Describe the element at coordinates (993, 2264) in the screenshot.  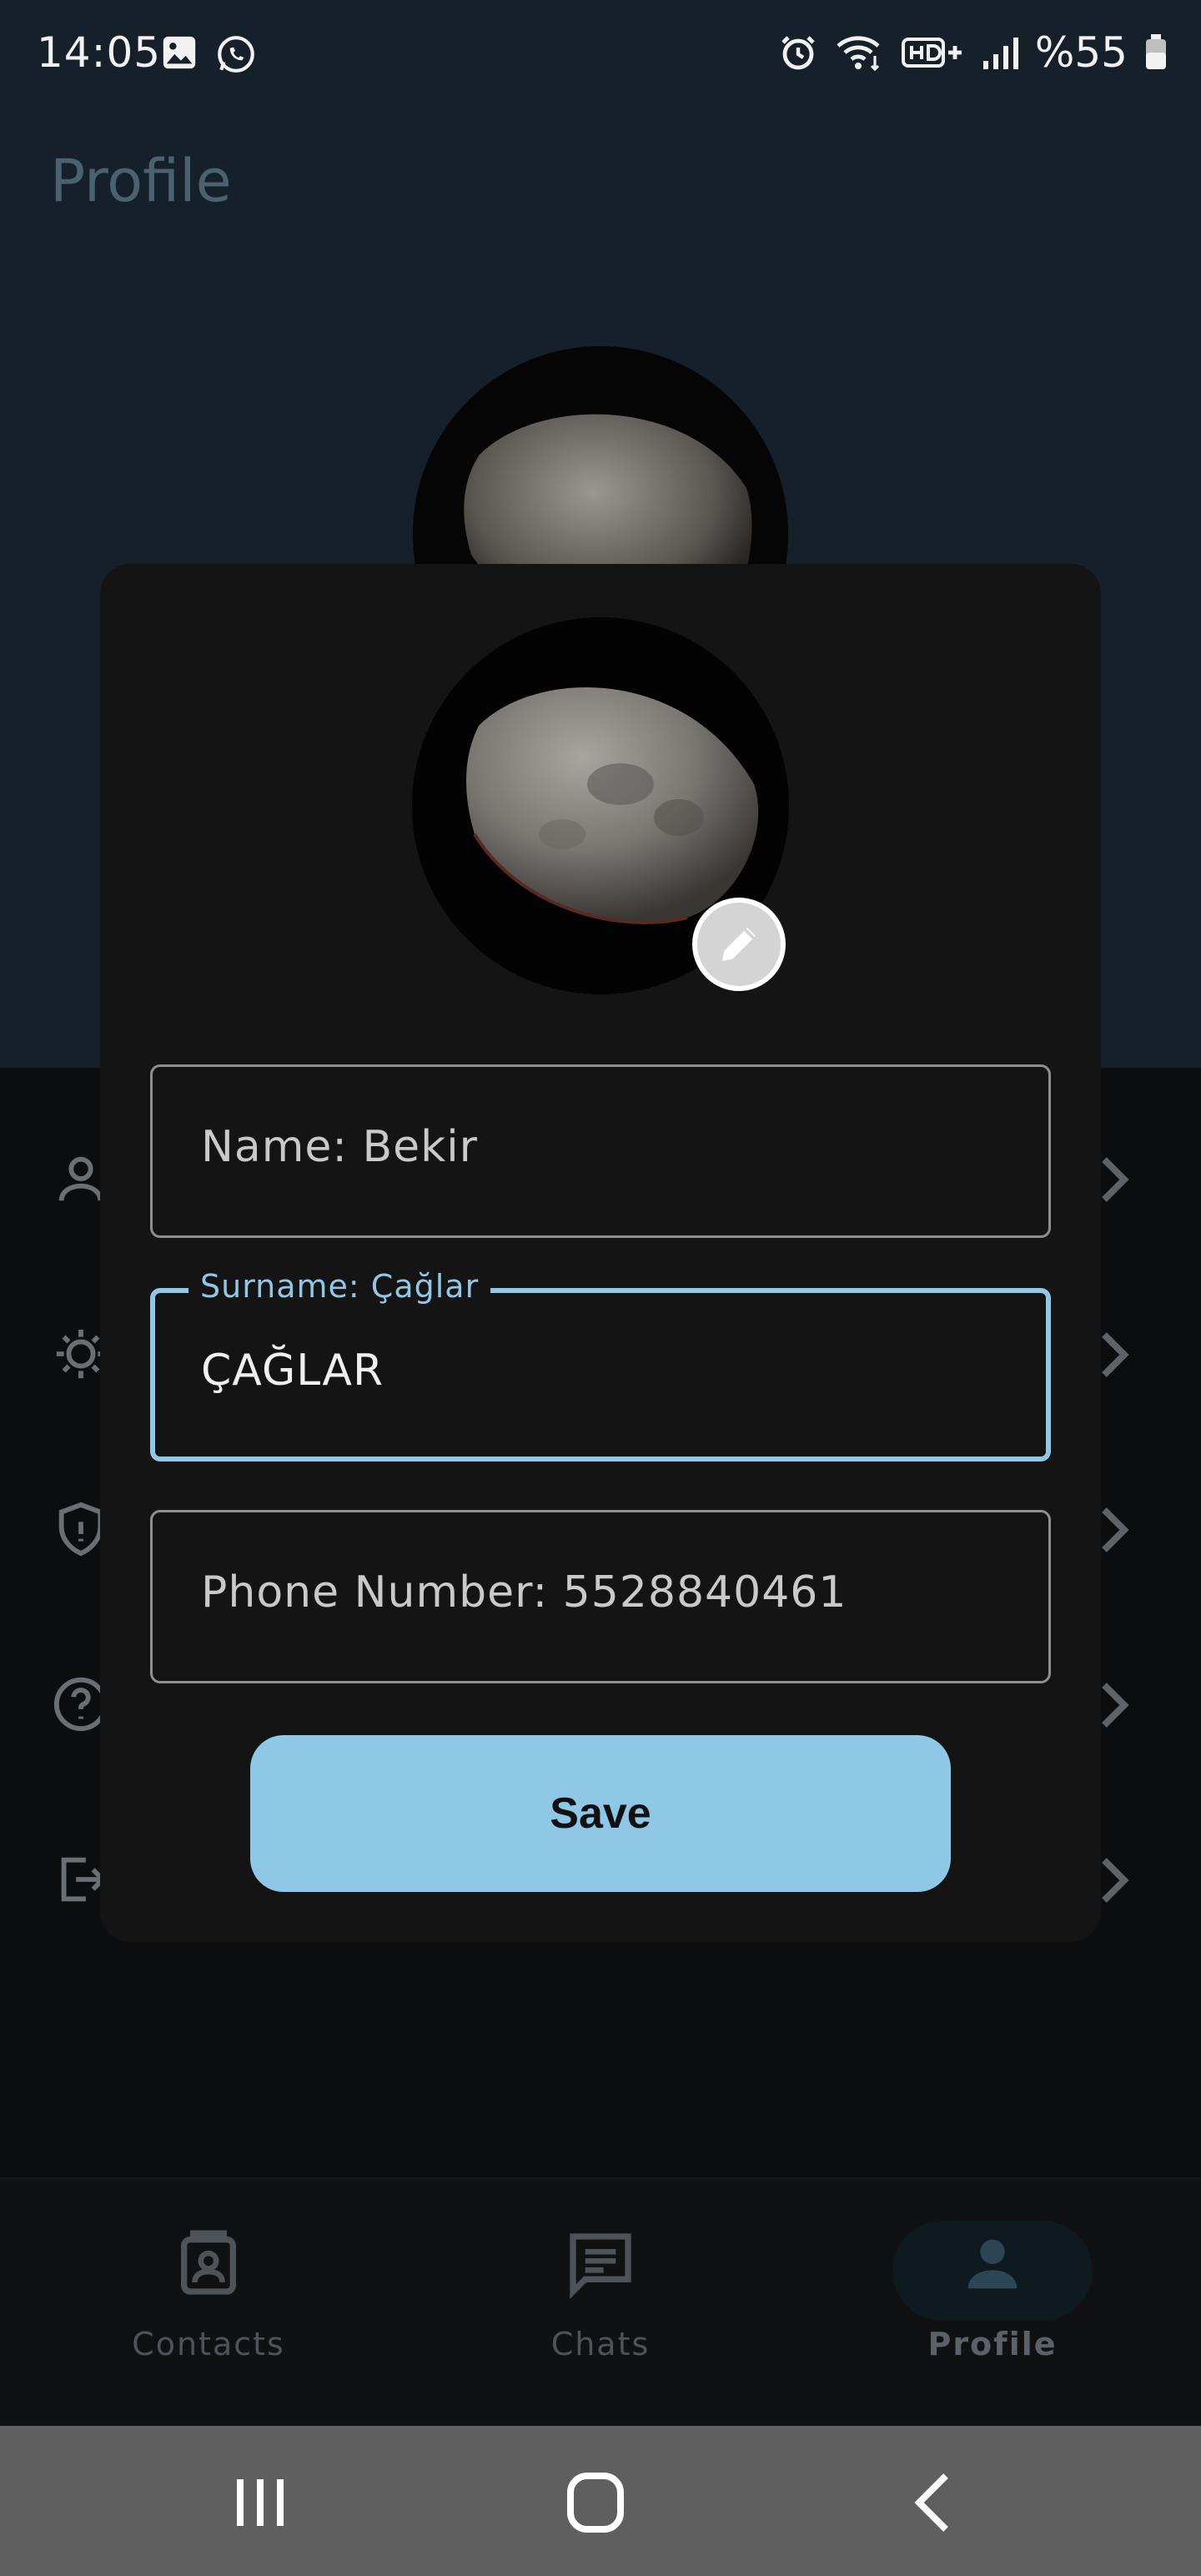
I see `profile-icon` at that location.